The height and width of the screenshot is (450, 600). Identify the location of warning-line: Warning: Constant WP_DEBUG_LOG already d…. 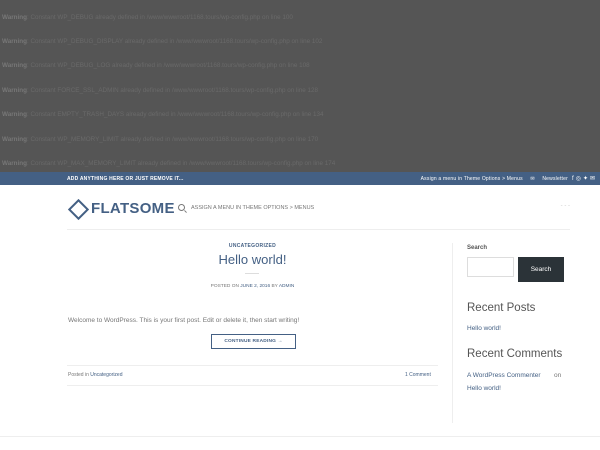
(156, 65).